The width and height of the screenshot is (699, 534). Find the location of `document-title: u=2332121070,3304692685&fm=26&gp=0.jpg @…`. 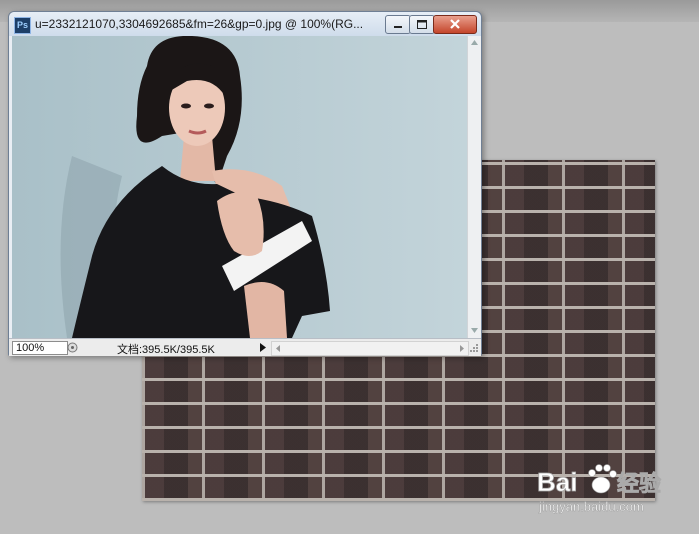

document-title: u=2332121070,3304692685&fm=26&gp=0.jpg @… is located at coordinates (199, 24).